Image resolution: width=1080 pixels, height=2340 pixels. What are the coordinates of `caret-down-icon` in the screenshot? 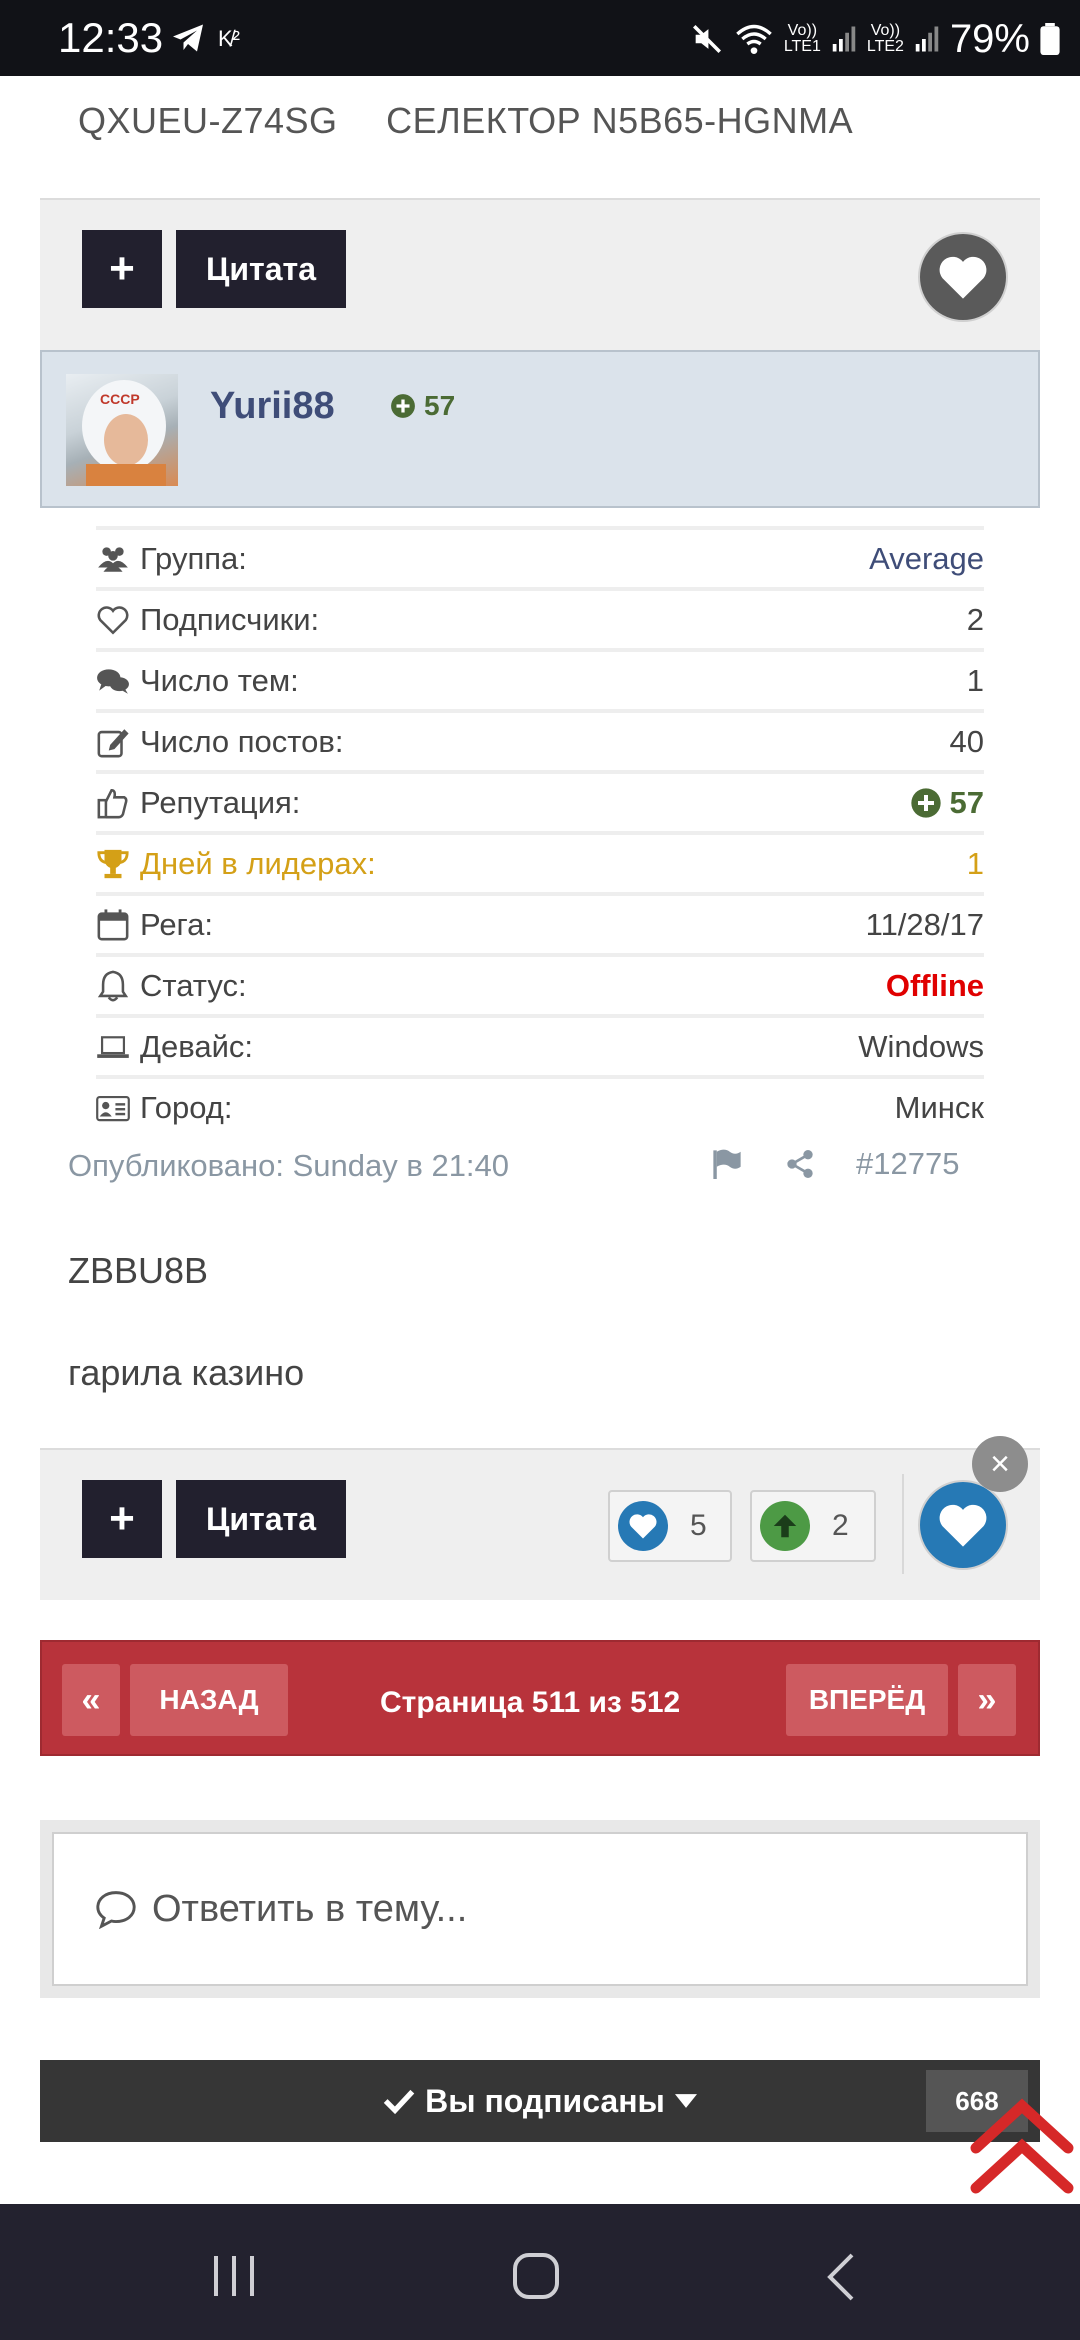 It's located at (685, 2101).